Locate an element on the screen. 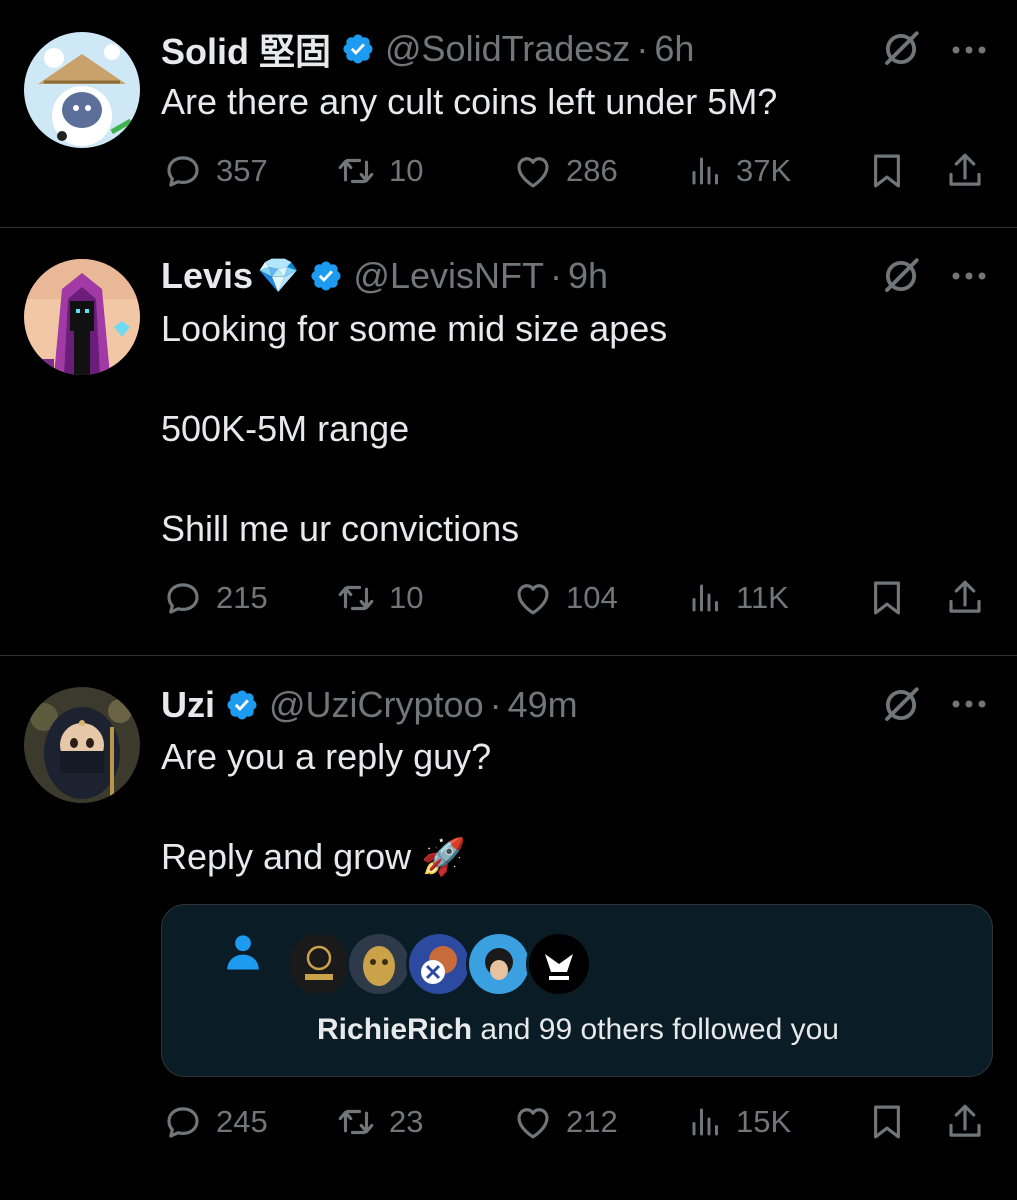 This screenshot has height=1200, width=1017. tweet-header: Uzi @UziCryptoo · 49m is located at coordinates (369, 705).